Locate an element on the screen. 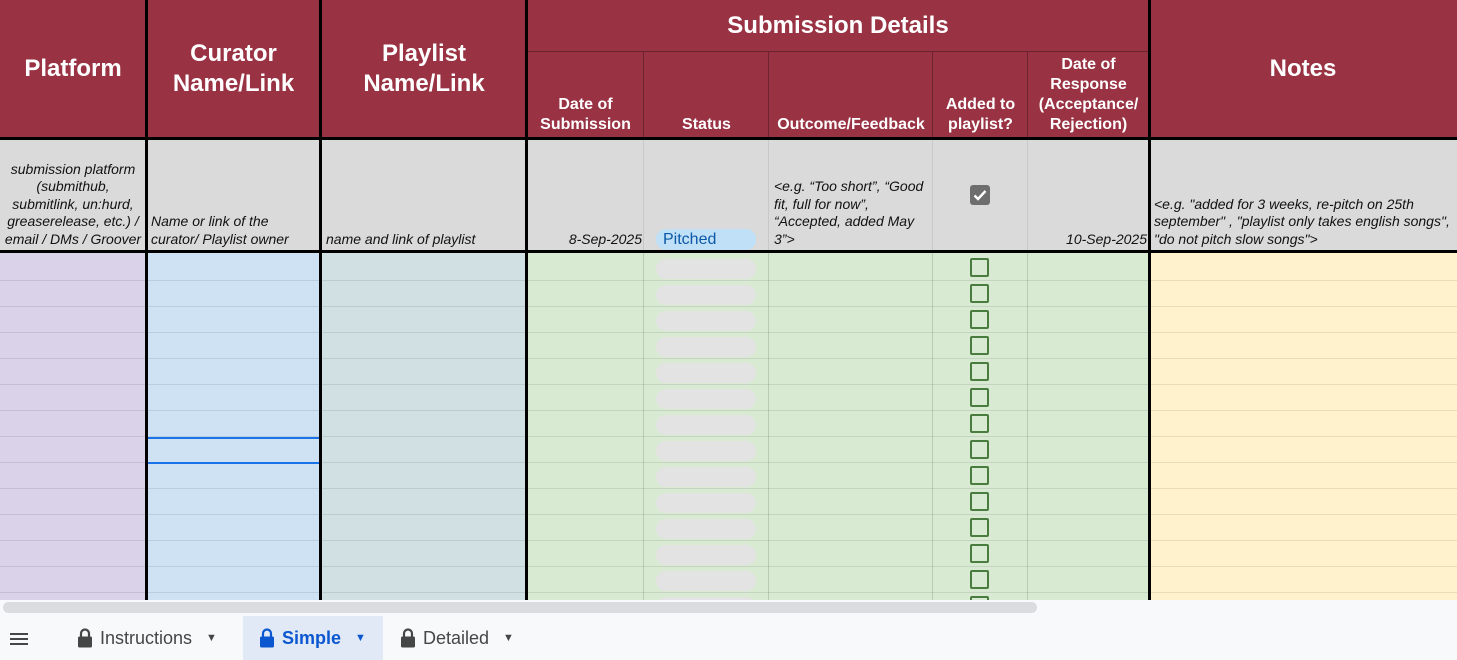 The height and width of the screenshot is (660, 1457). tab-label: Simple is located at coordinates (312, 637).